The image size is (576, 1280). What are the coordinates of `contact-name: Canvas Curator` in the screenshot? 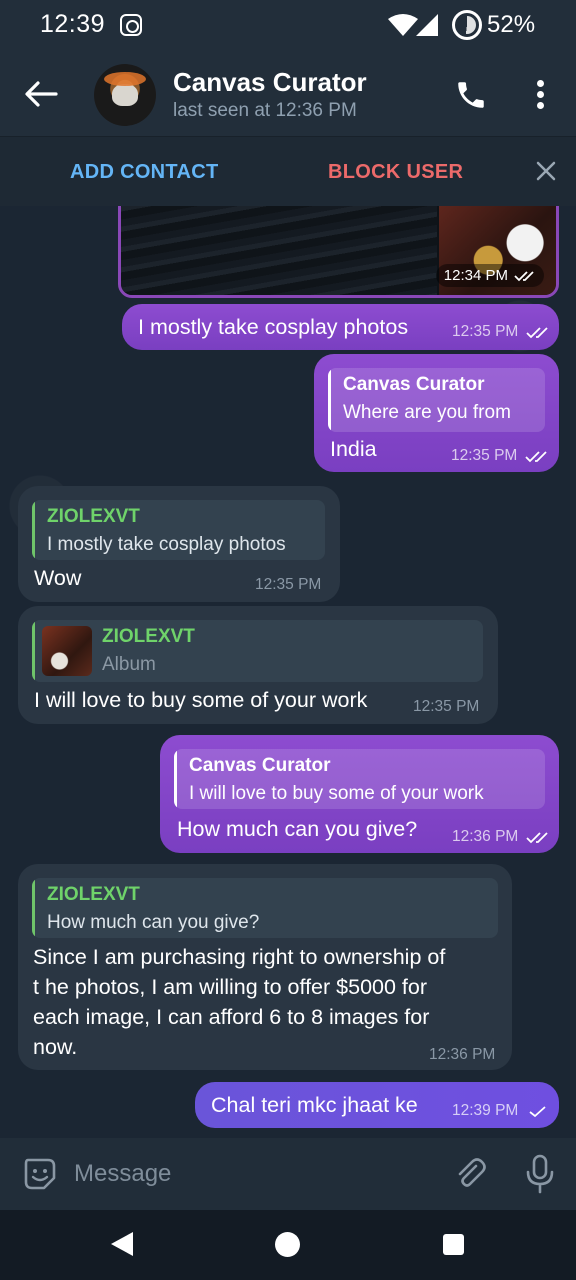 It's located at (270, 82).